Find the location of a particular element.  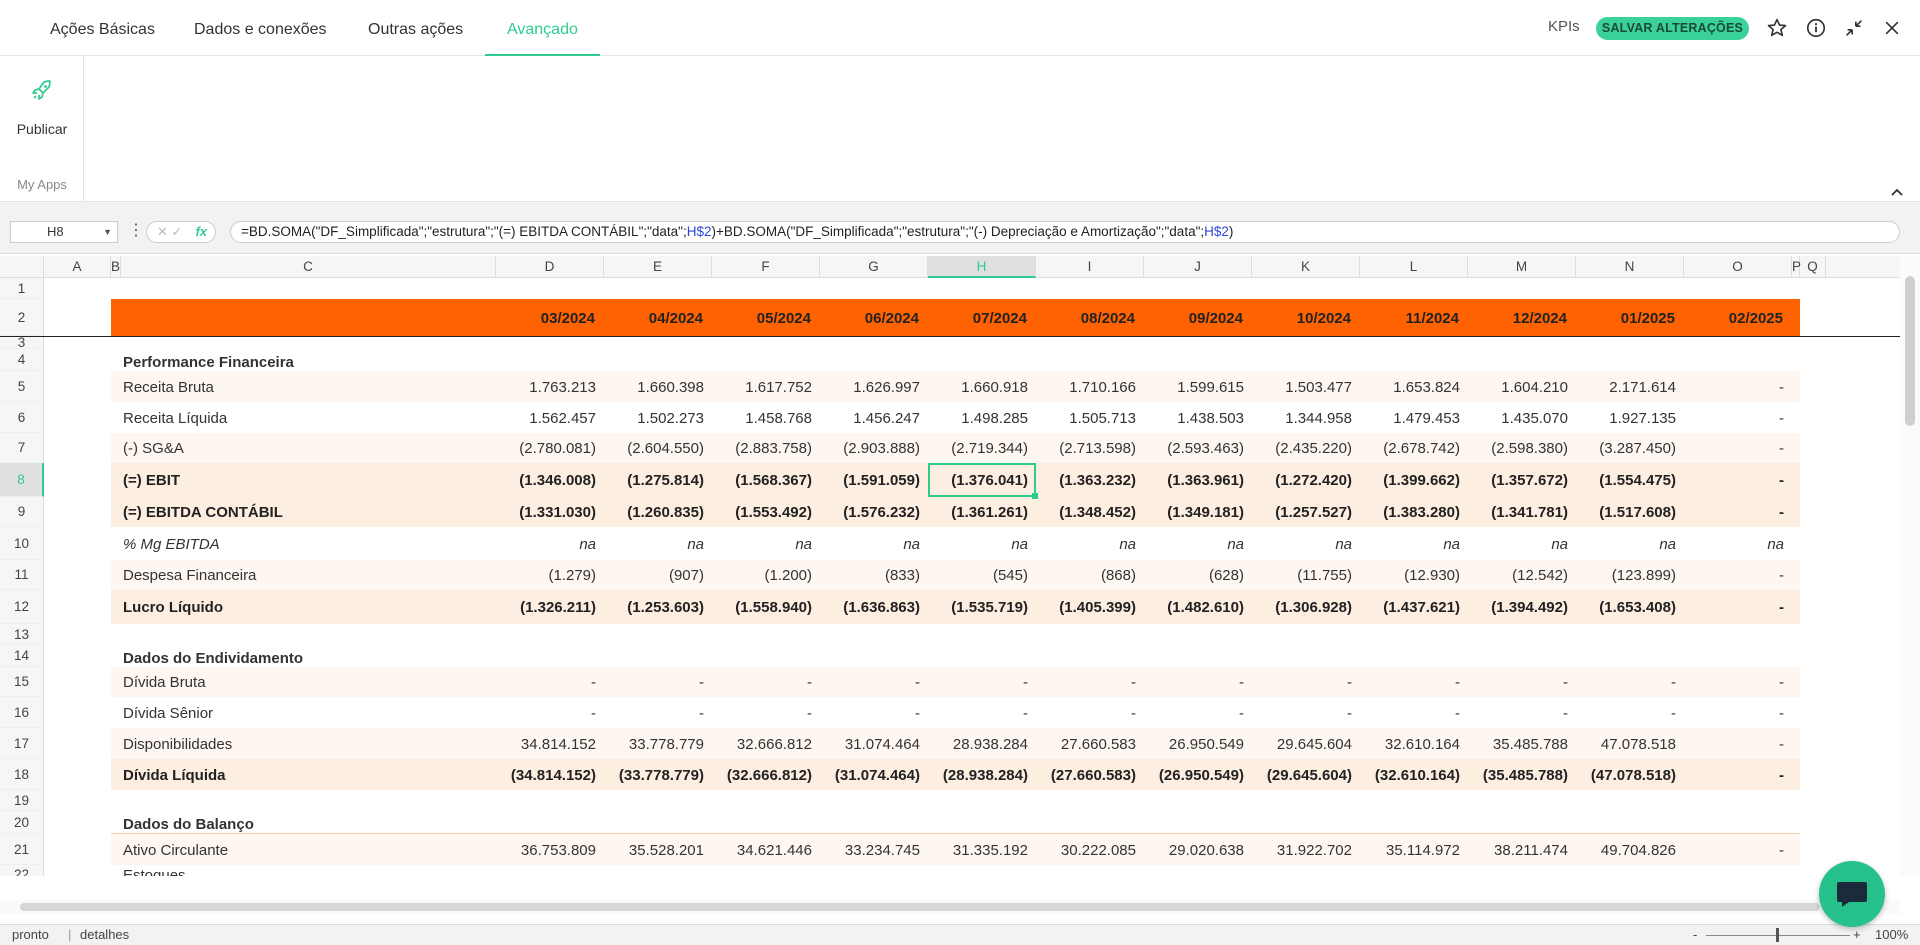

scroll-thumb is located at coordinates (920, 907).